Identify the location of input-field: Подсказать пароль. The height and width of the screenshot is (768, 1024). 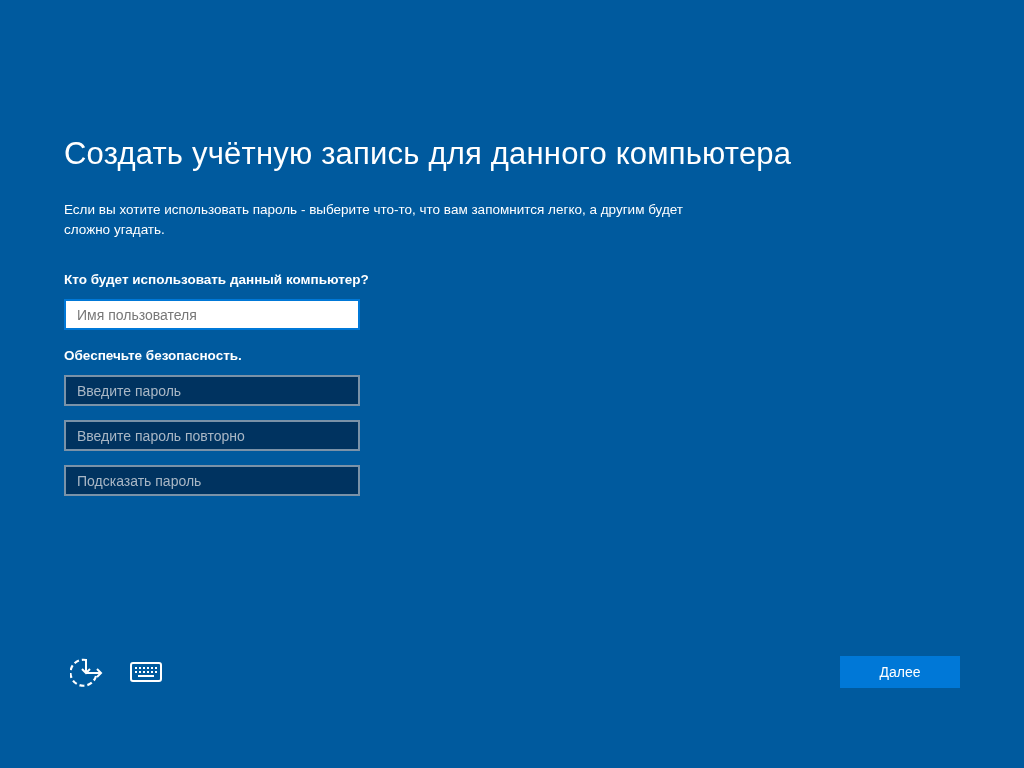
(212, 480).